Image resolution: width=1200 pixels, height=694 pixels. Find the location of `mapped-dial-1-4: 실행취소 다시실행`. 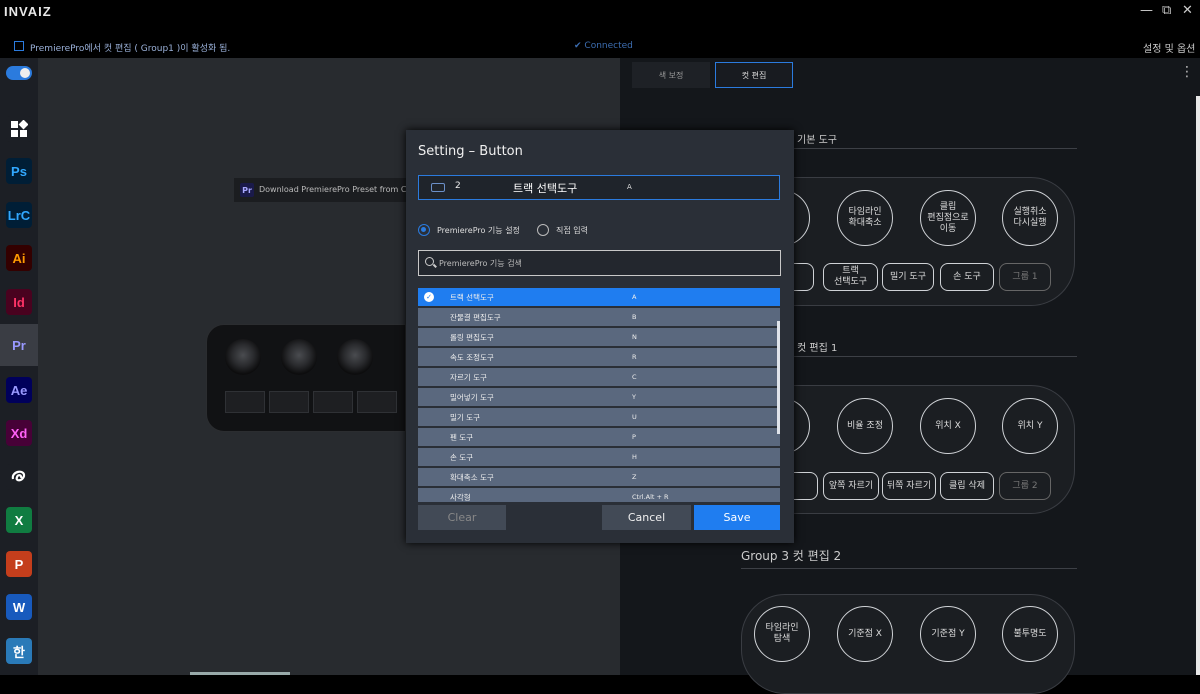

mapped-dial-1-4: 실행취소 다시실행 is located at coordinates (1030, 218).